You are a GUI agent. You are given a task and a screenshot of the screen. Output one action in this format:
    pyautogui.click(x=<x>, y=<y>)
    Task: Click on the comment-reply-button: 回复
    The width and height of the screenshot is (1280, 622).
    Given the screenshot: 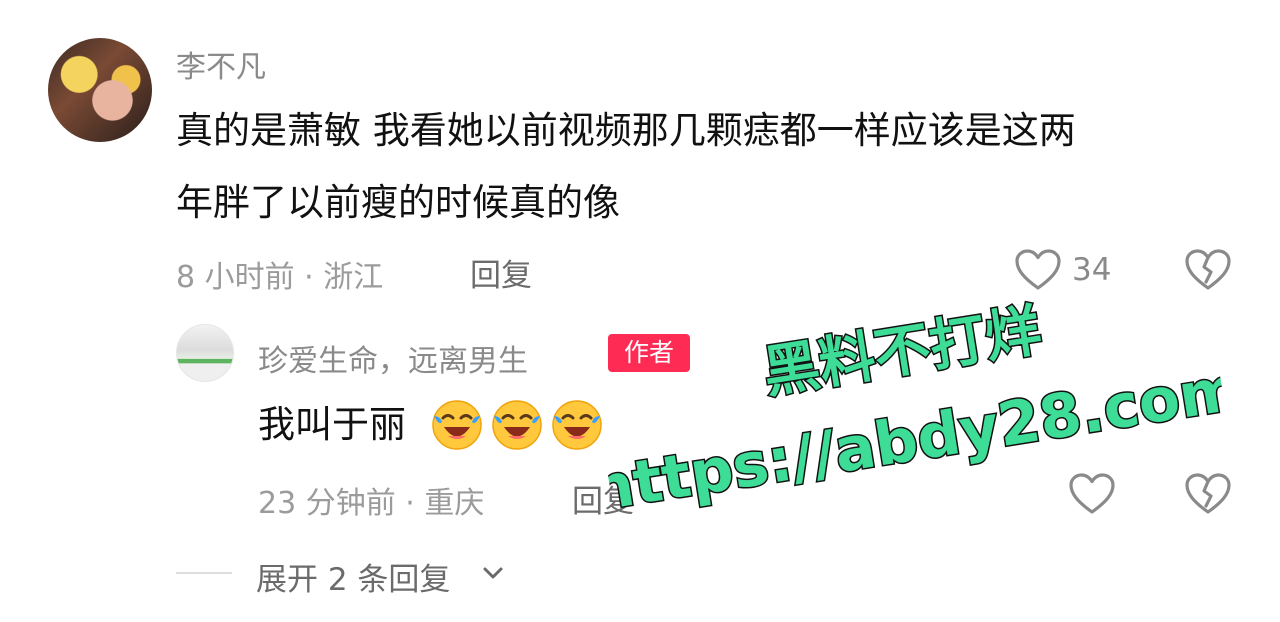 What is the action you would take?
    pyautogui.click(x=501, y=272)
    